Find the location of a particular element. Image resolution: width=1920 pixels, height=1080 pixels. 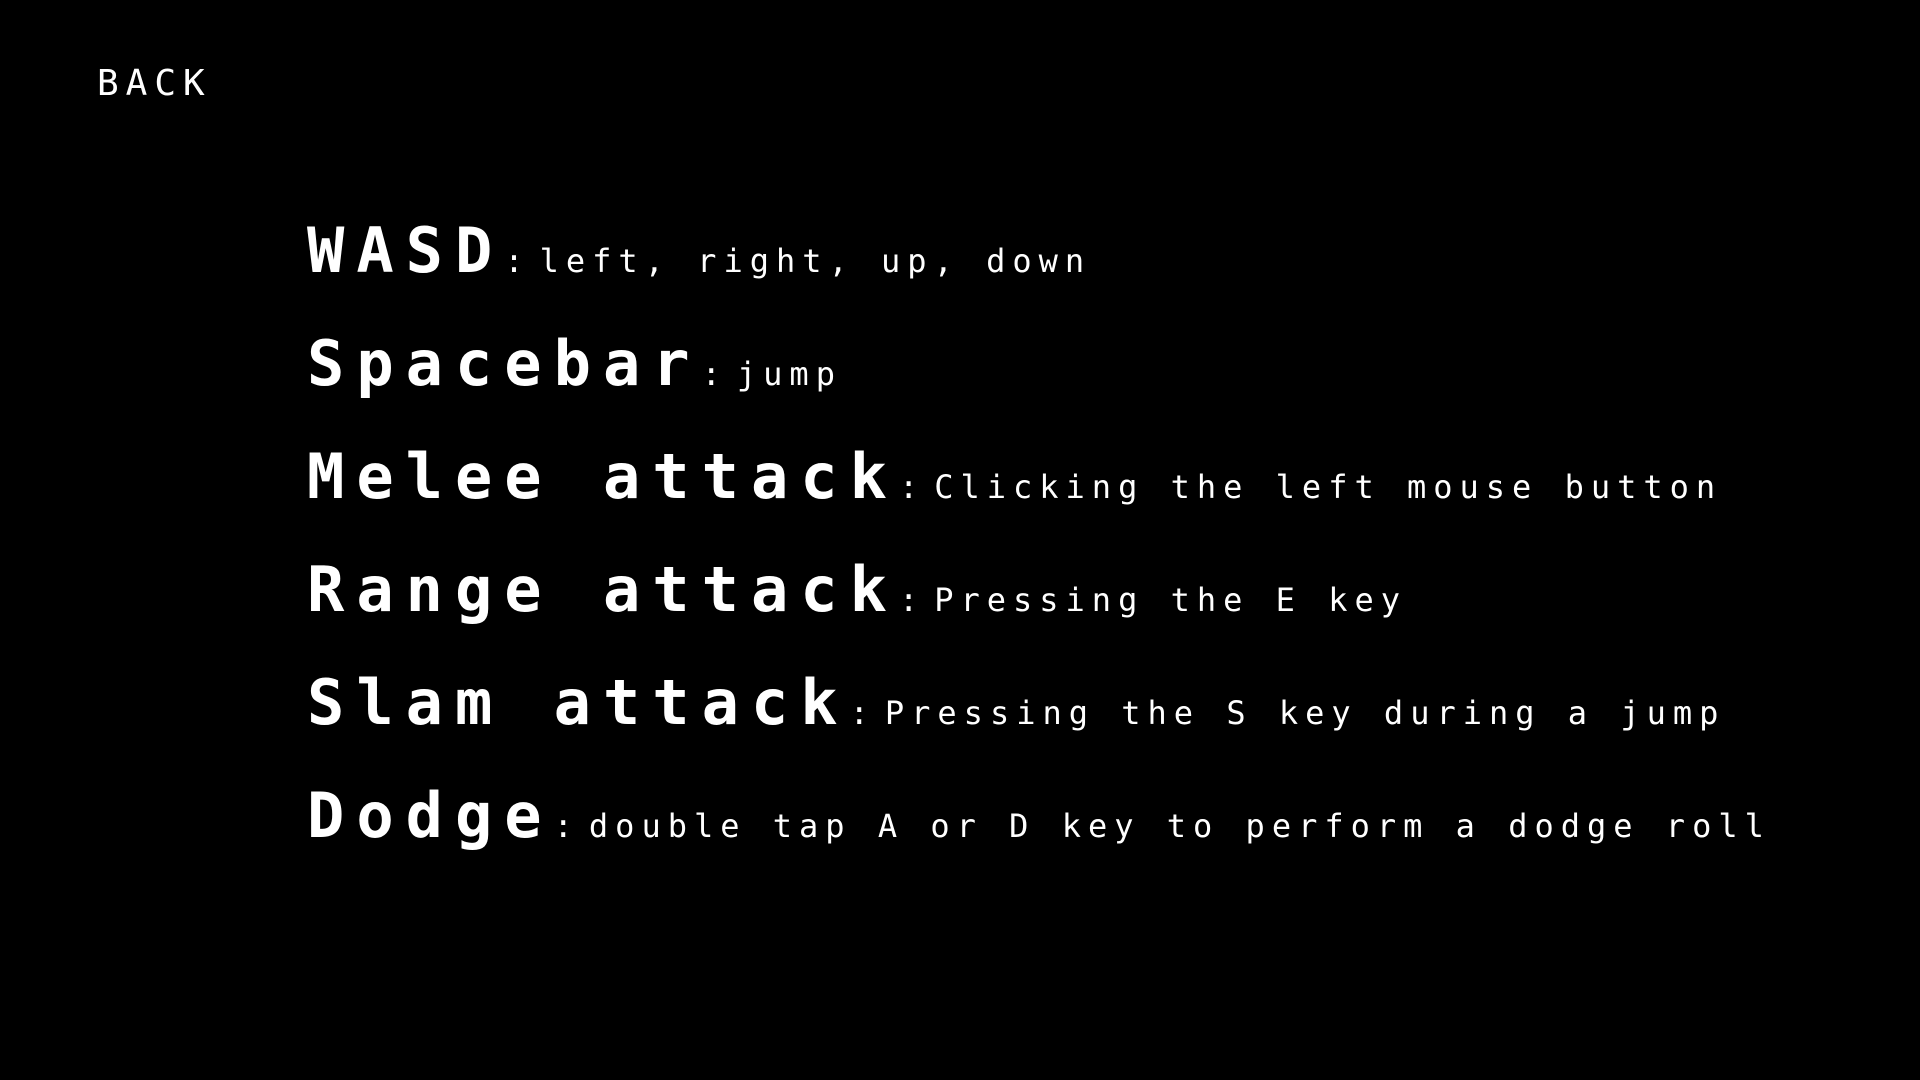

back-button: BACK is located at coordinates (154, 84).